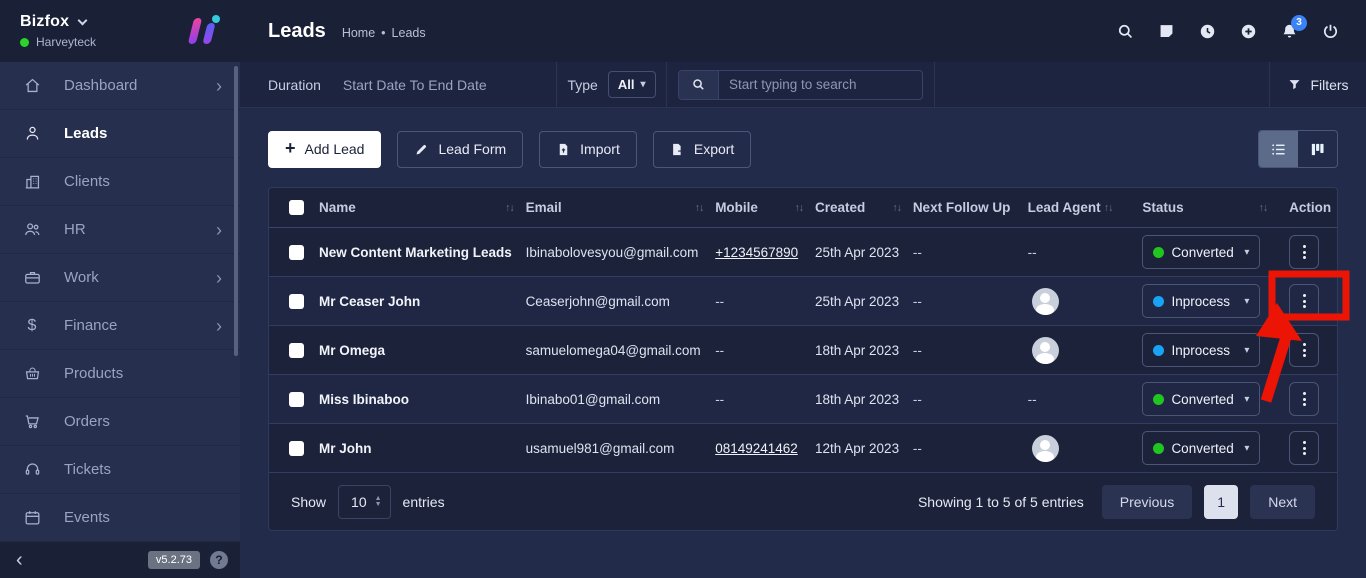 The image size is (1366, 578). What do you see at coordinates (325, 149) in the screenshot?
I see `add-lead-button: + Add Lead` at bounding box center [325, 149].